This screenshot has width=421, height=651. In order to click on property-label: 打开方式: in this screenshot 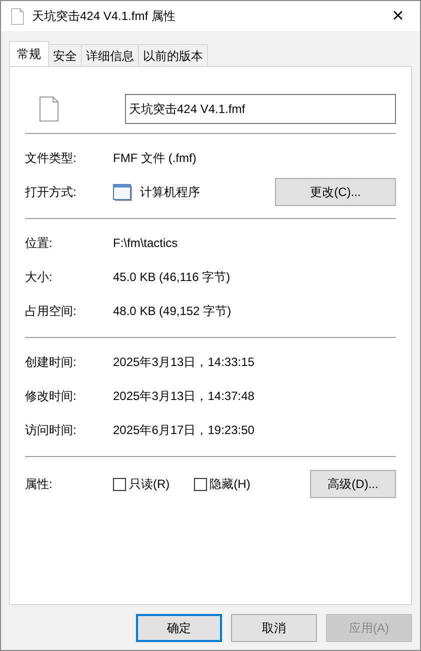, I will do `click(51, 192)`.